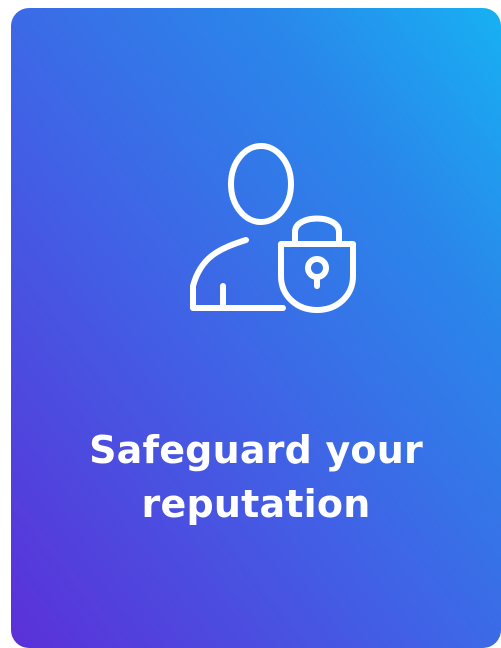 The height and width of the screenshot is (648, 501). Describe the element at coordinates (271, 236) in the screenshot. I see `user-lock-icon` at that location.